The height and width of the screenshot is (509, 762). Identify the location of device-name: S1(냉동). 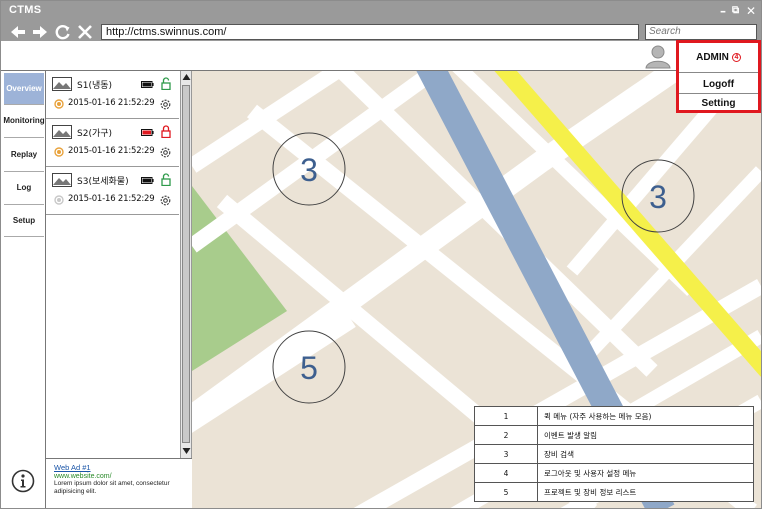
(95, 86).